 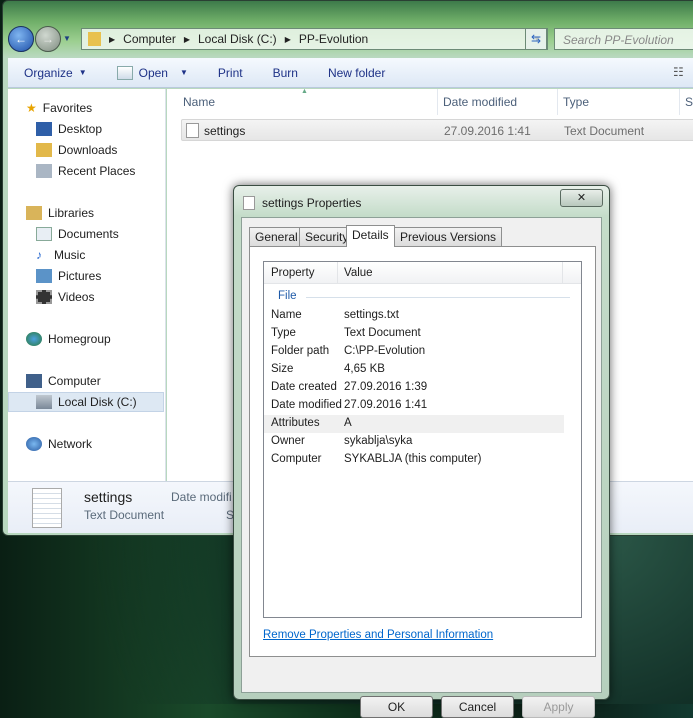 What do you see at coordinates (306, 405) in the screenshot?
I see `property-name: Date modified` at bounding box center [306, 405].